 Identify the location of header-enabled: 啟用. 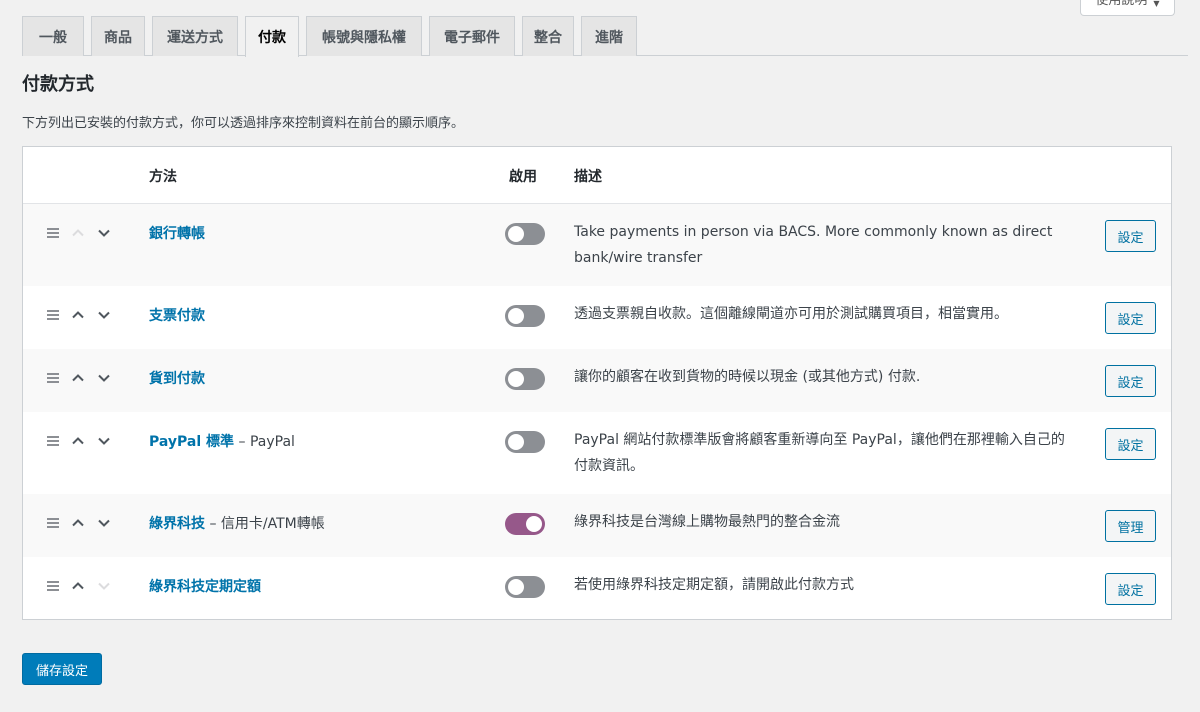
(523, 177).